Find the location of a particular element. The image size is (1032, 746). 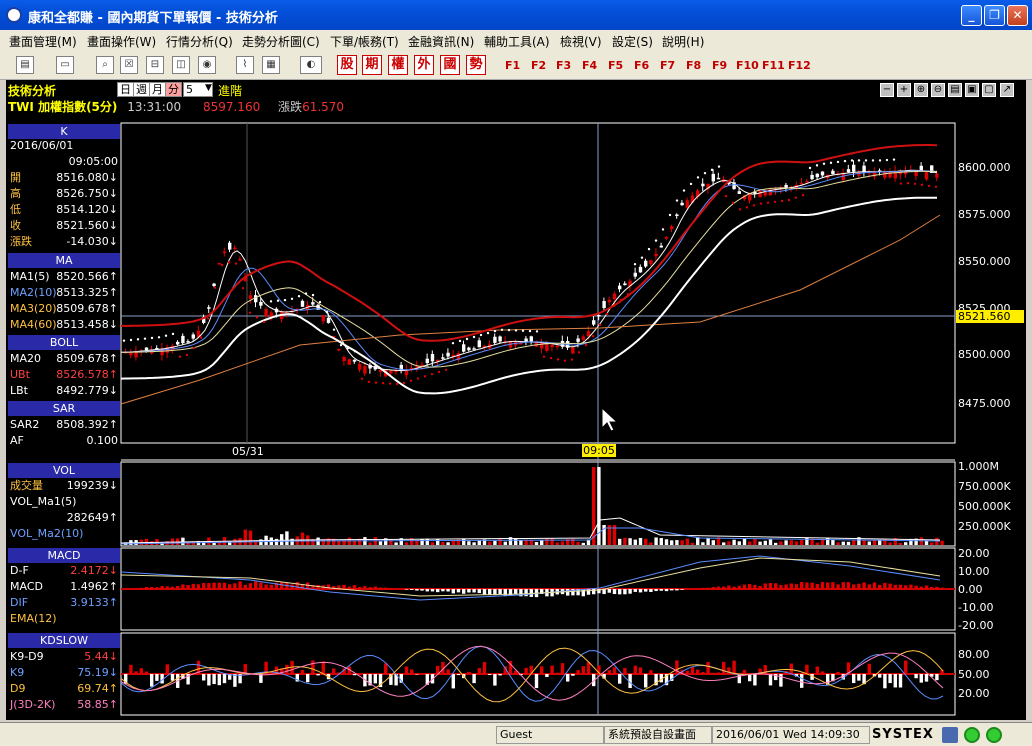

connection-status-icon is located at coordinates (972, 735).